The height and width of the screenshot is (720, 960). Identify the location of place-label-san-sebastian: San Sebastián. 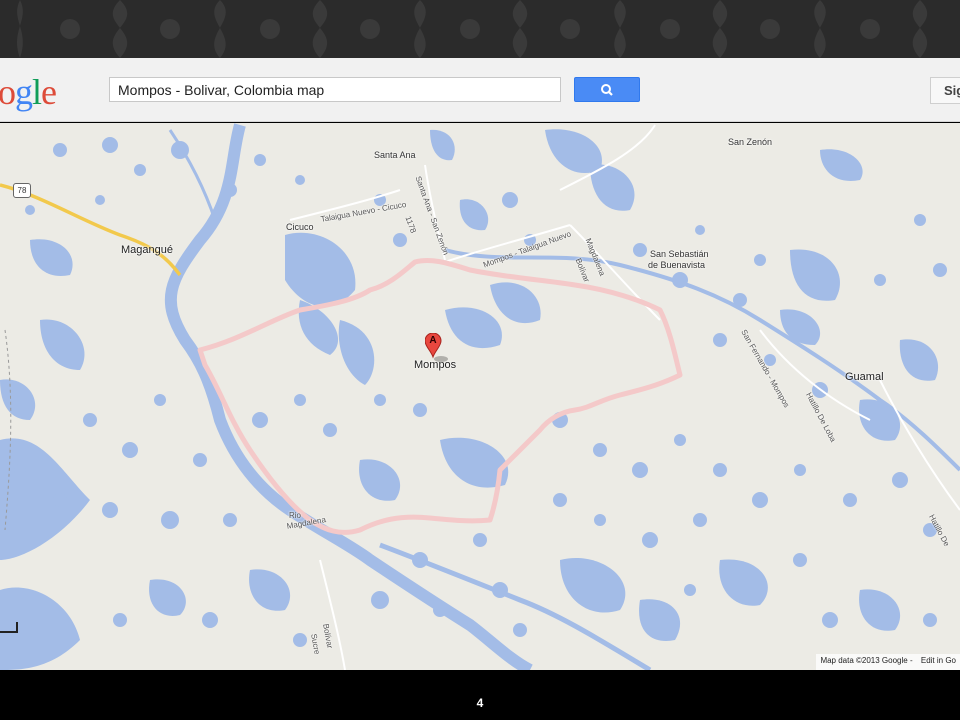
(679, 254).